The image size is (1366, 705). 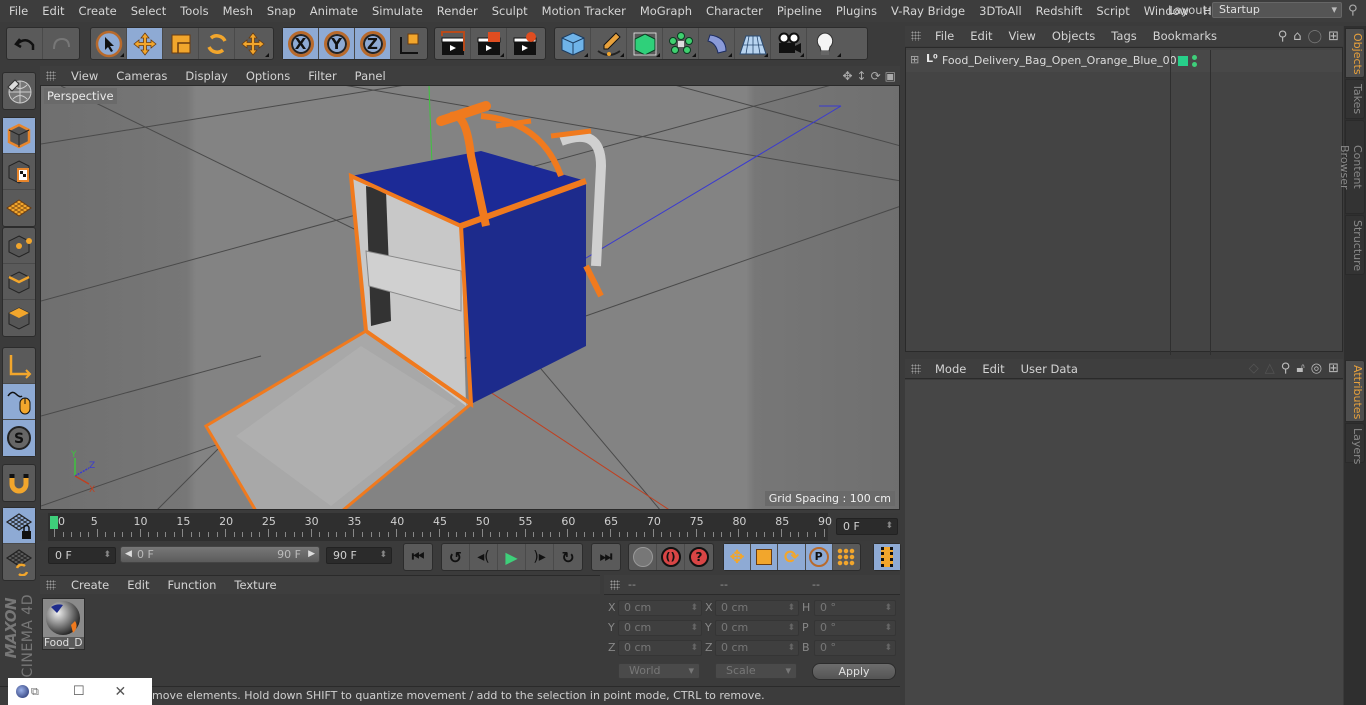 What do you see at coordinates (217, 43) in the screenshot?
I see `rotate-button` at bounding box center [217, 43].